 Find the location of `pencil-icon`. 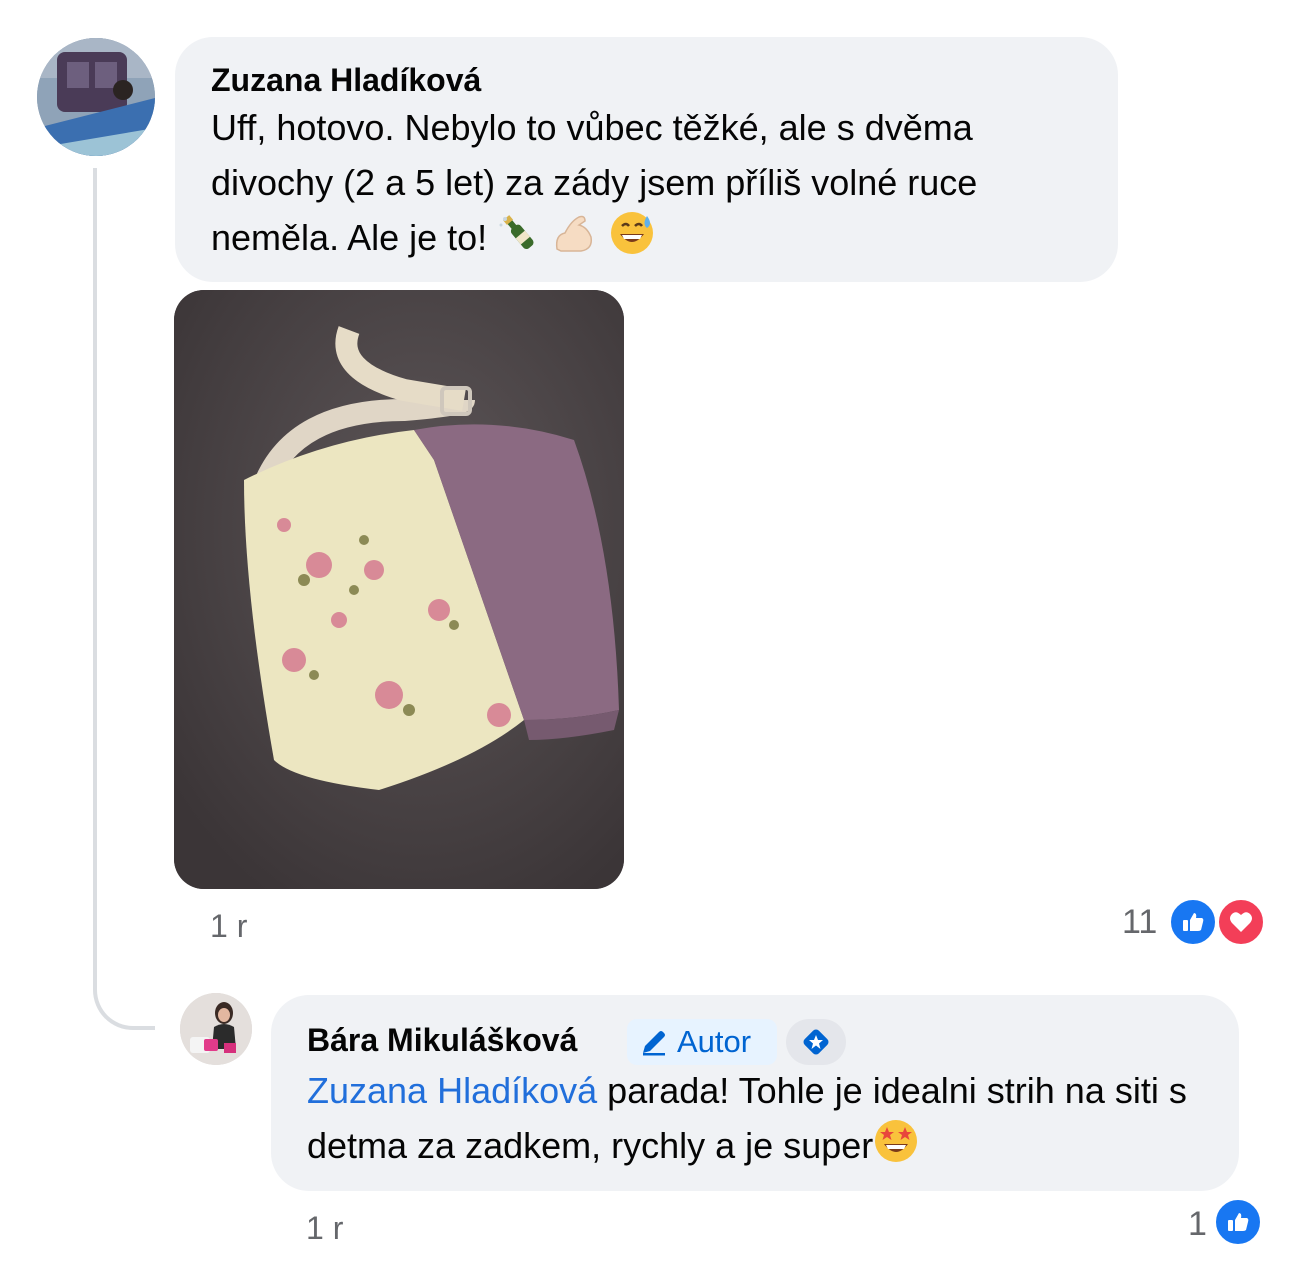

pencil-icon is located at coordinates (654, 1043).